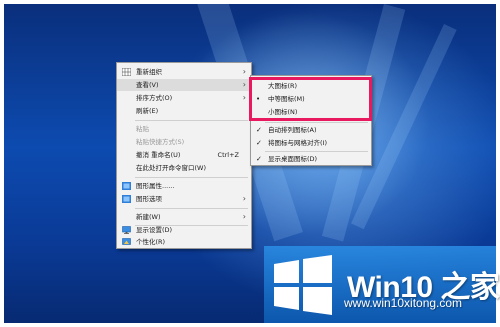 The height and width of the screenshot is (327, 500). I want to click on menu-item-label: 粘贴, so click(142, 129).